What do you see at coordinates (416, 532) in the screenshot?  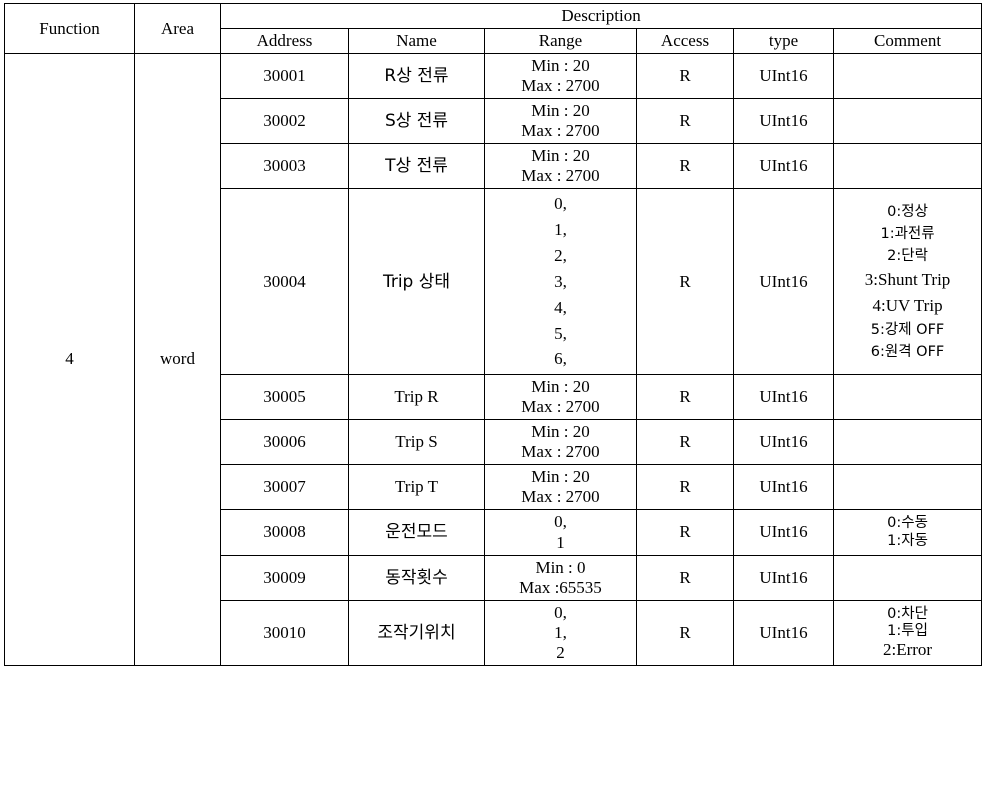 I see `cell-name: 운전모드` at bounding box center [416, 532].